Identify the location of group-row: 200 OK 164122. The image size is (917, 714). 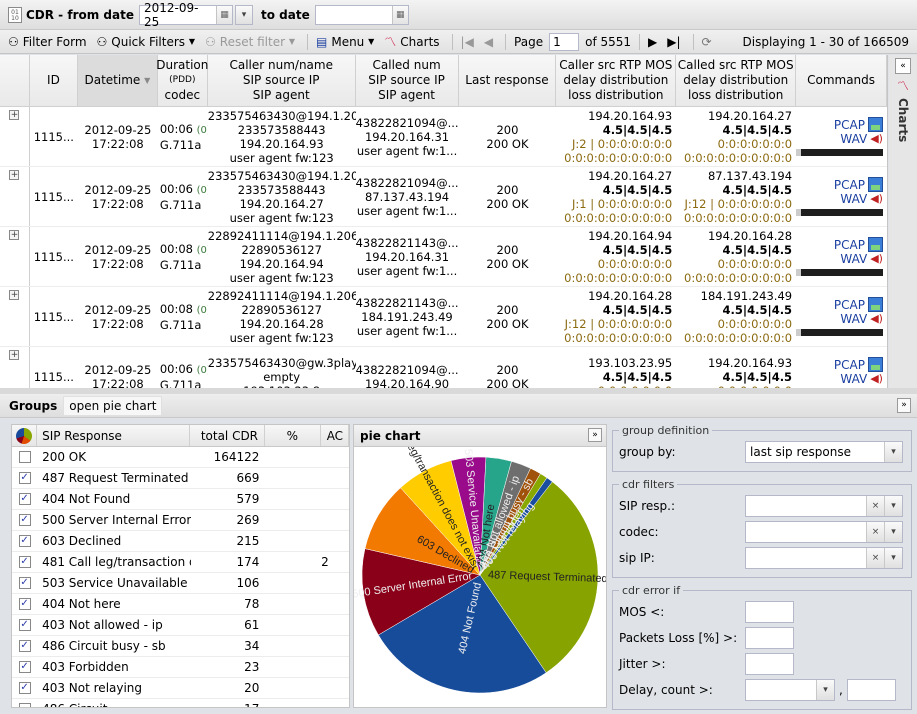
(180, 457).